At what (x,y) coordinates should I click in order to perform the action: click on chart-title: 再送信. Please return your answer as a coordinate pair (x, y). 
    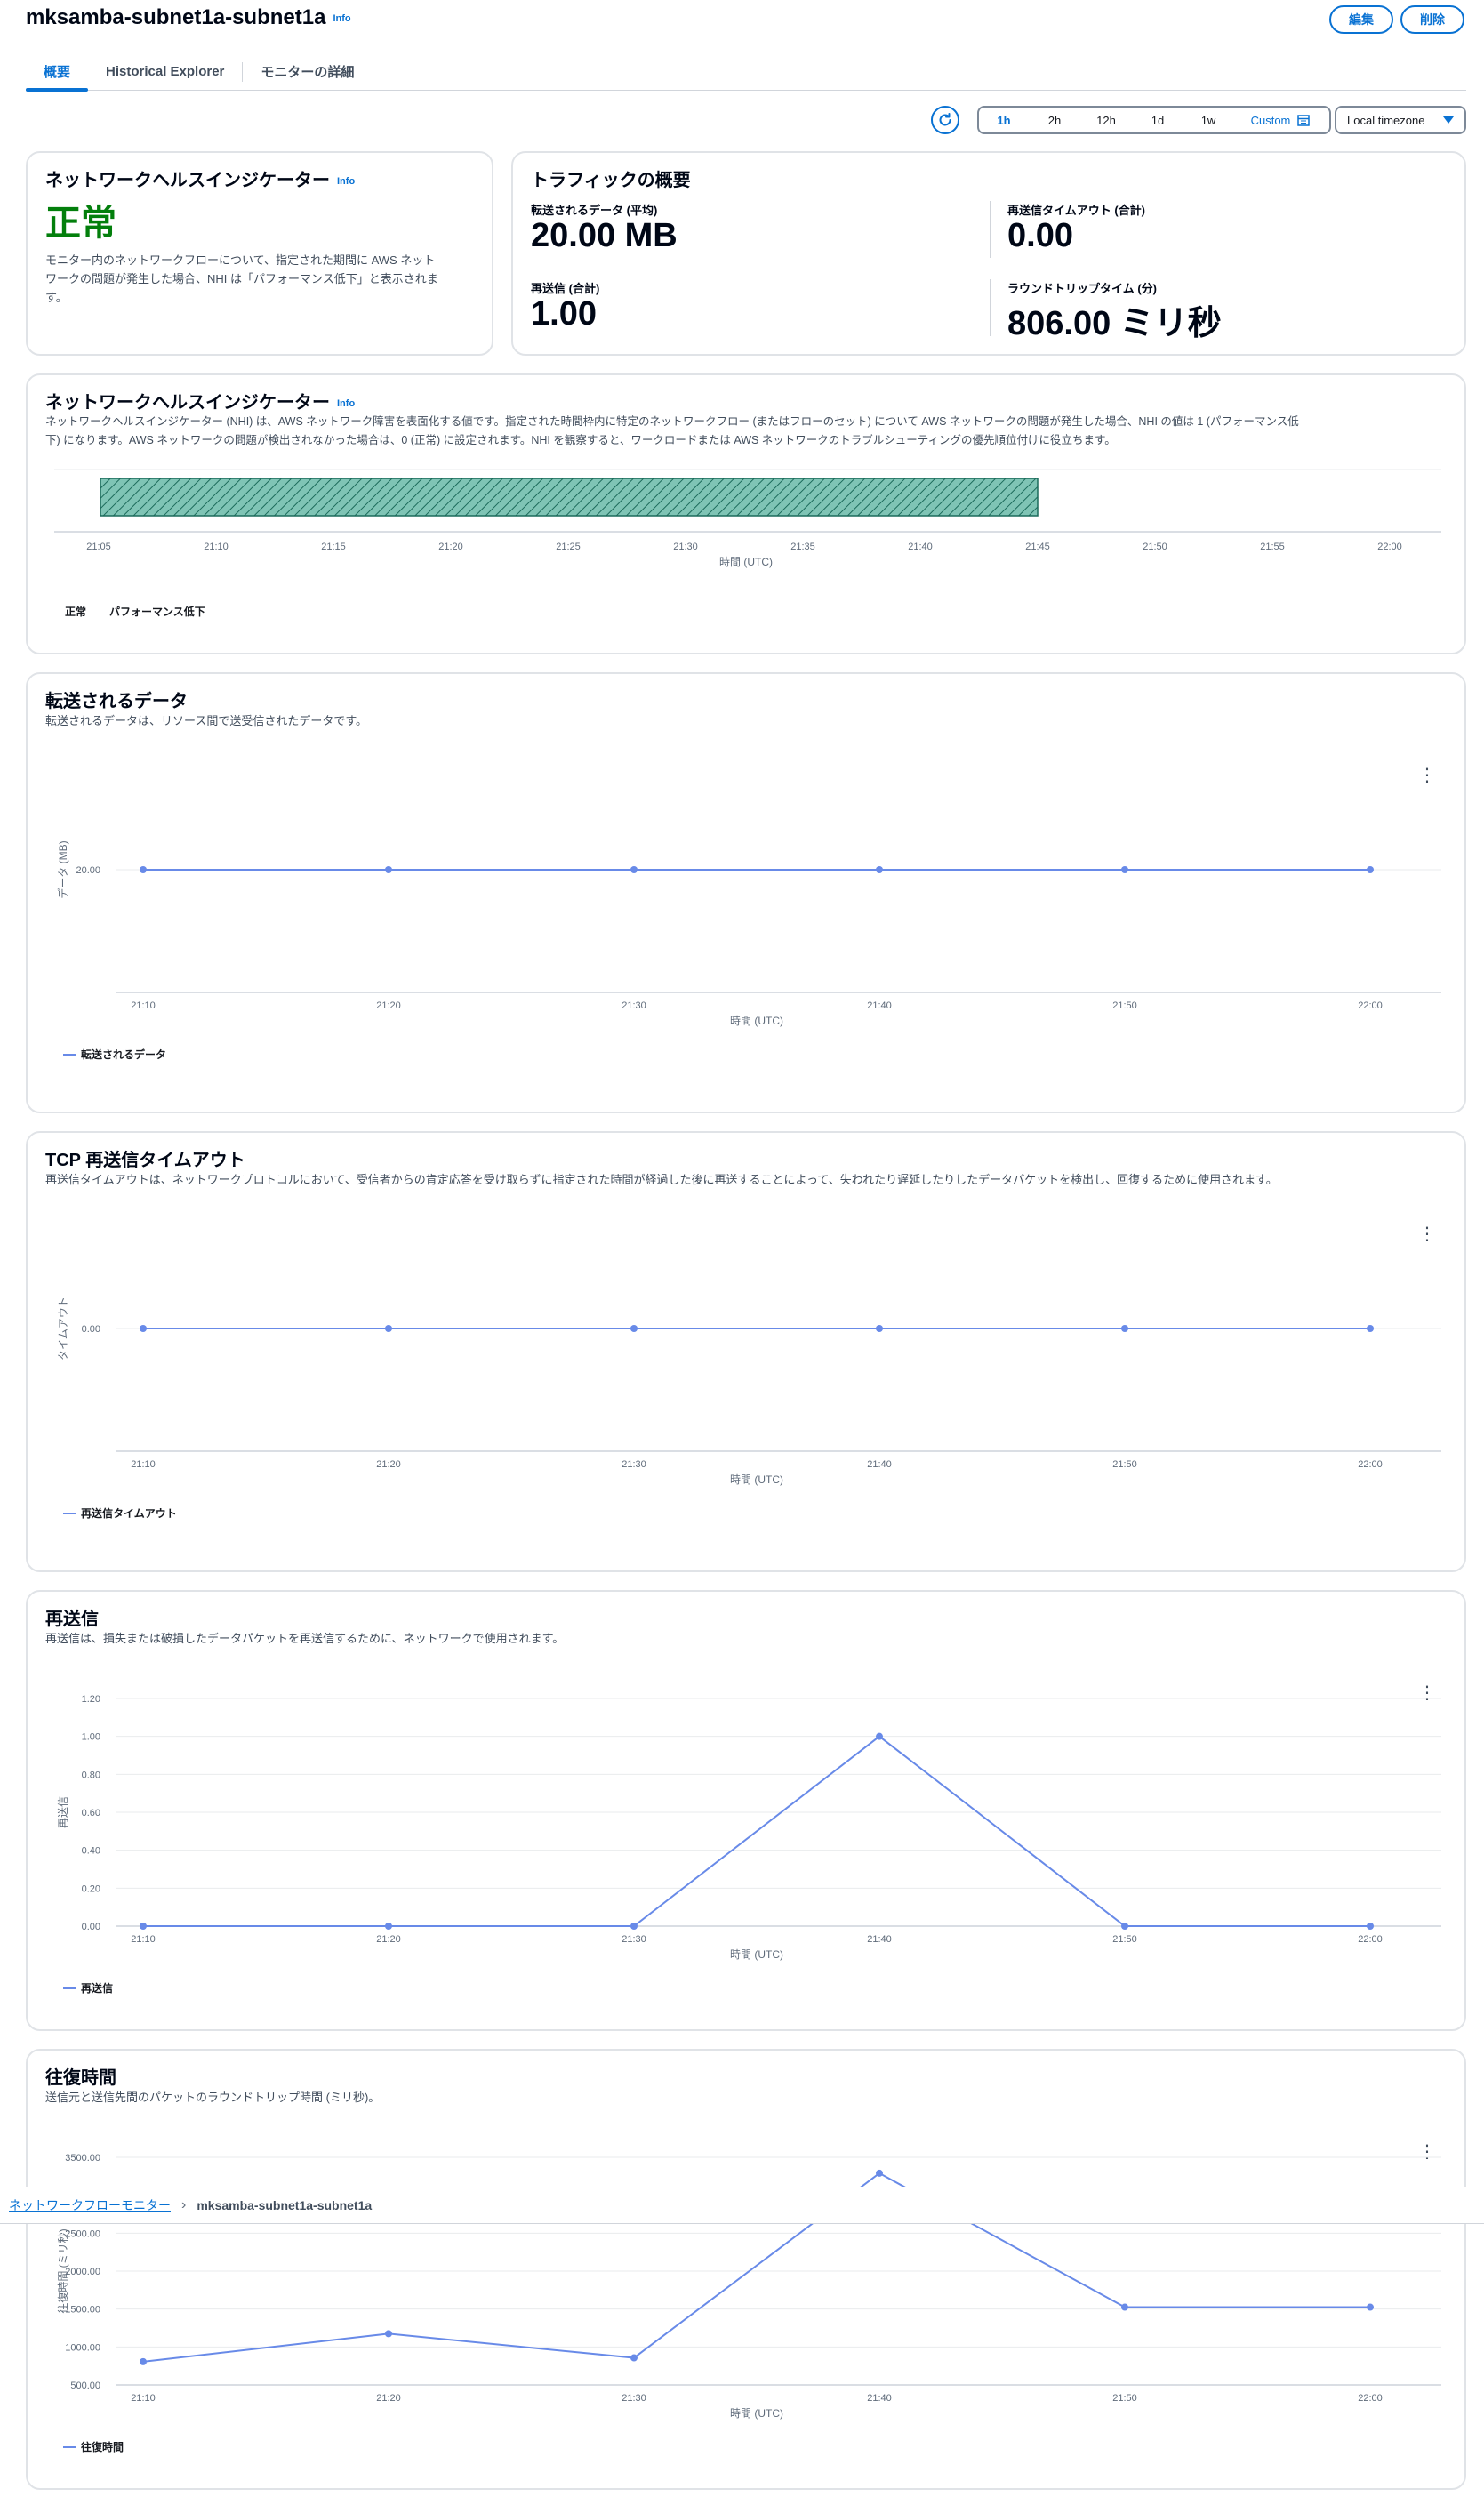
    Looking at the image, I should click on (72, 1619).